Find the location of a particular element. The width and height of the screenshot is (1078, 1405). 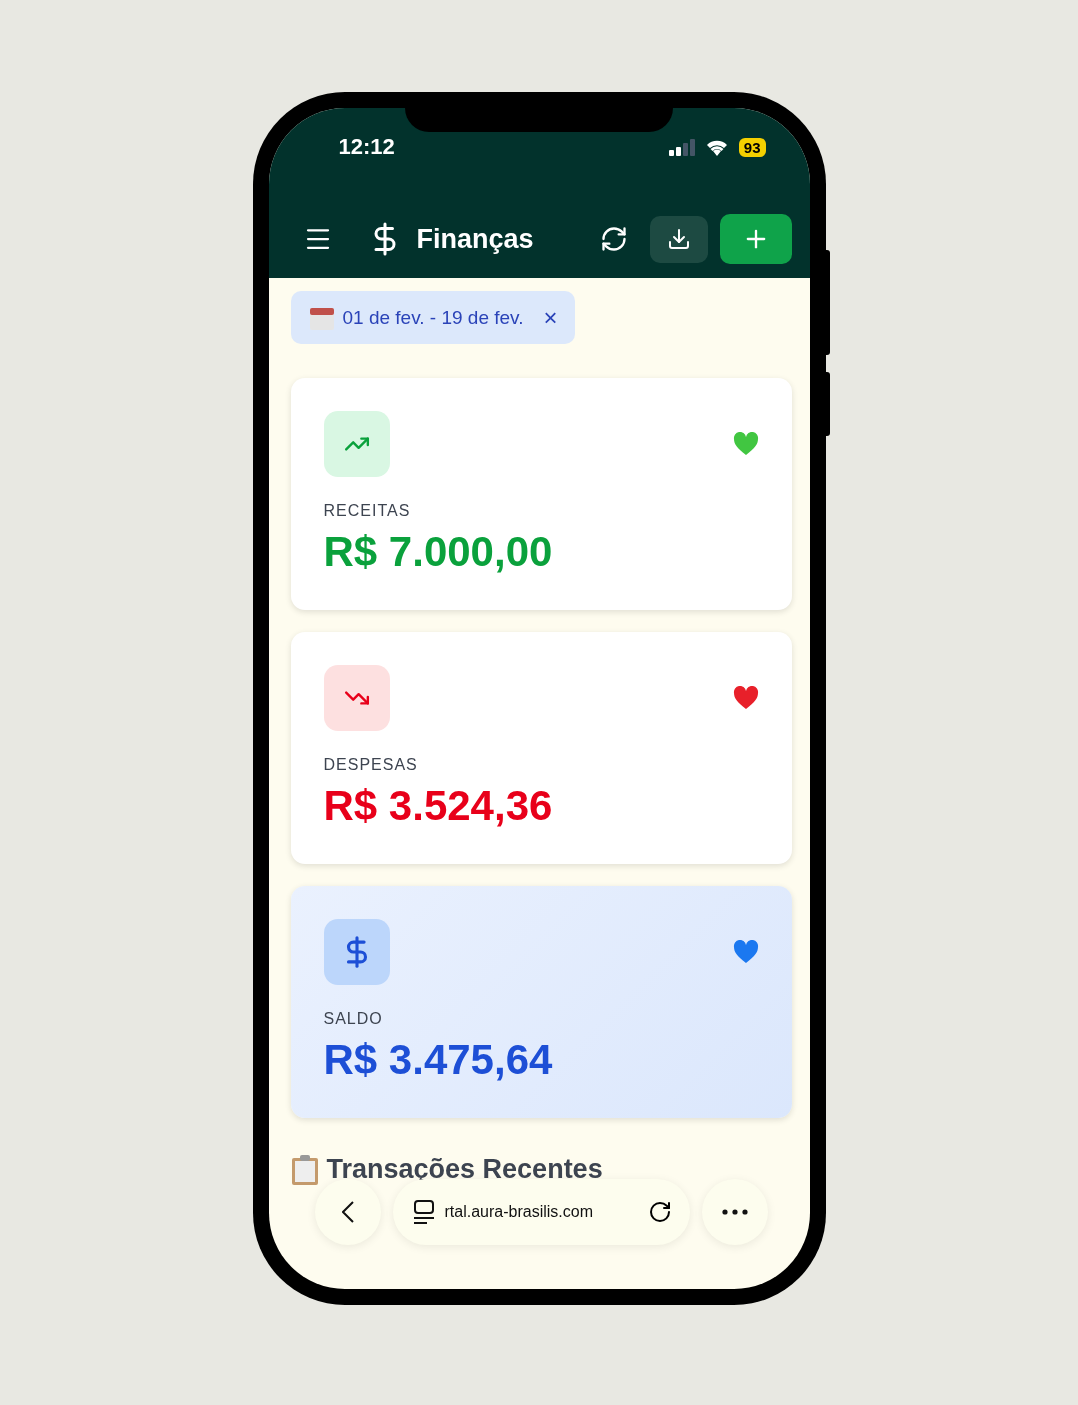

trend-up-icon is located at coordinates (356, 444).